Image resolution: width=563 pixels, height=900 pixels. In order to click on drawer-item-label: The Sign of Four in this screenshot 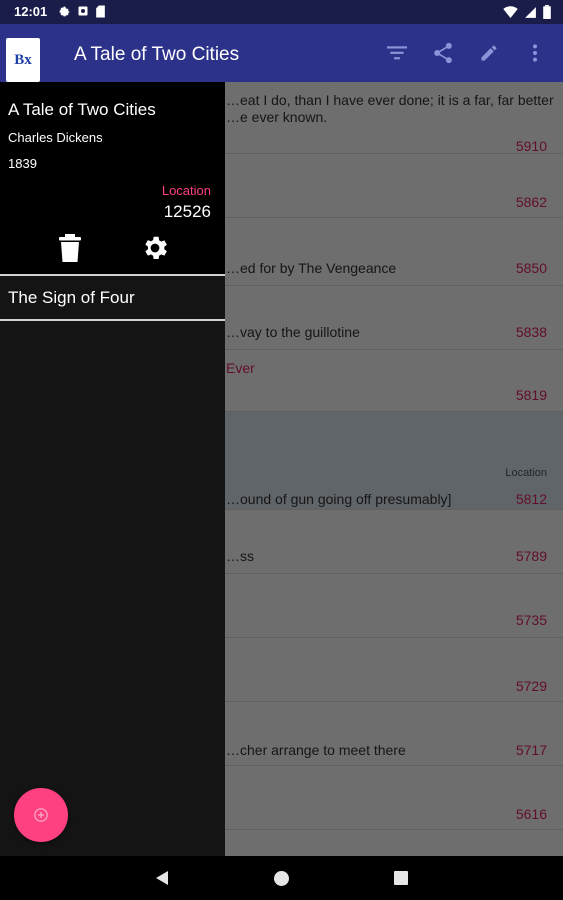, I will do `click(71, 297)`.